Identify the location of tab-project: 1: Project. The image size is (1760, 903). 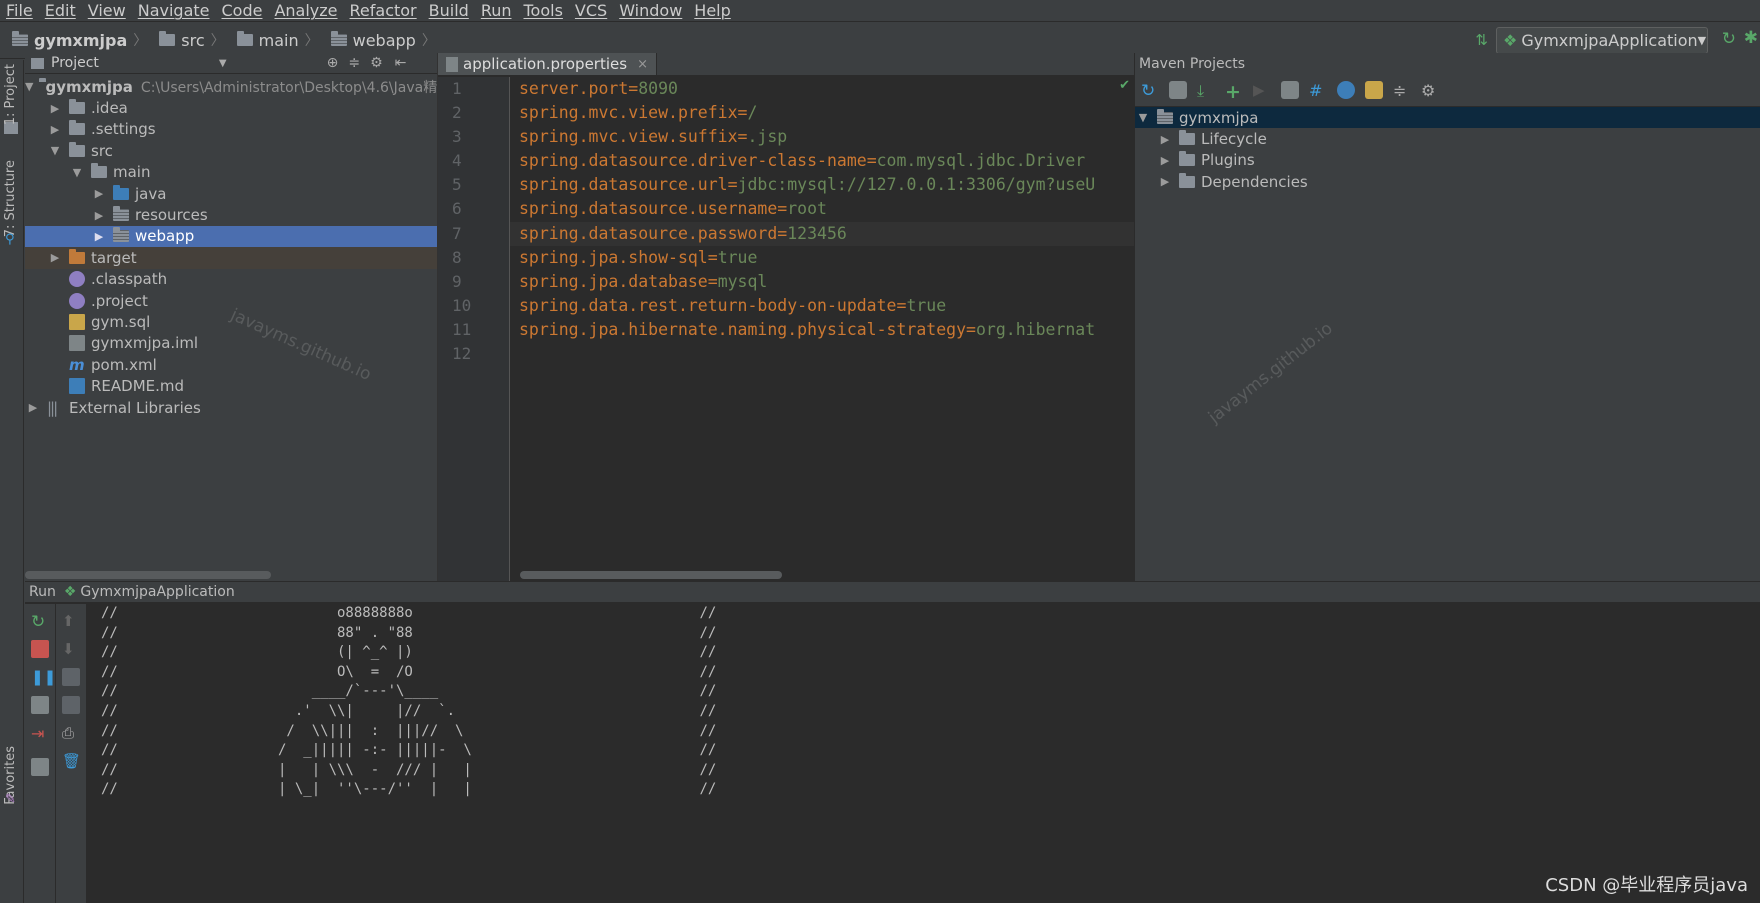
(10, 94).